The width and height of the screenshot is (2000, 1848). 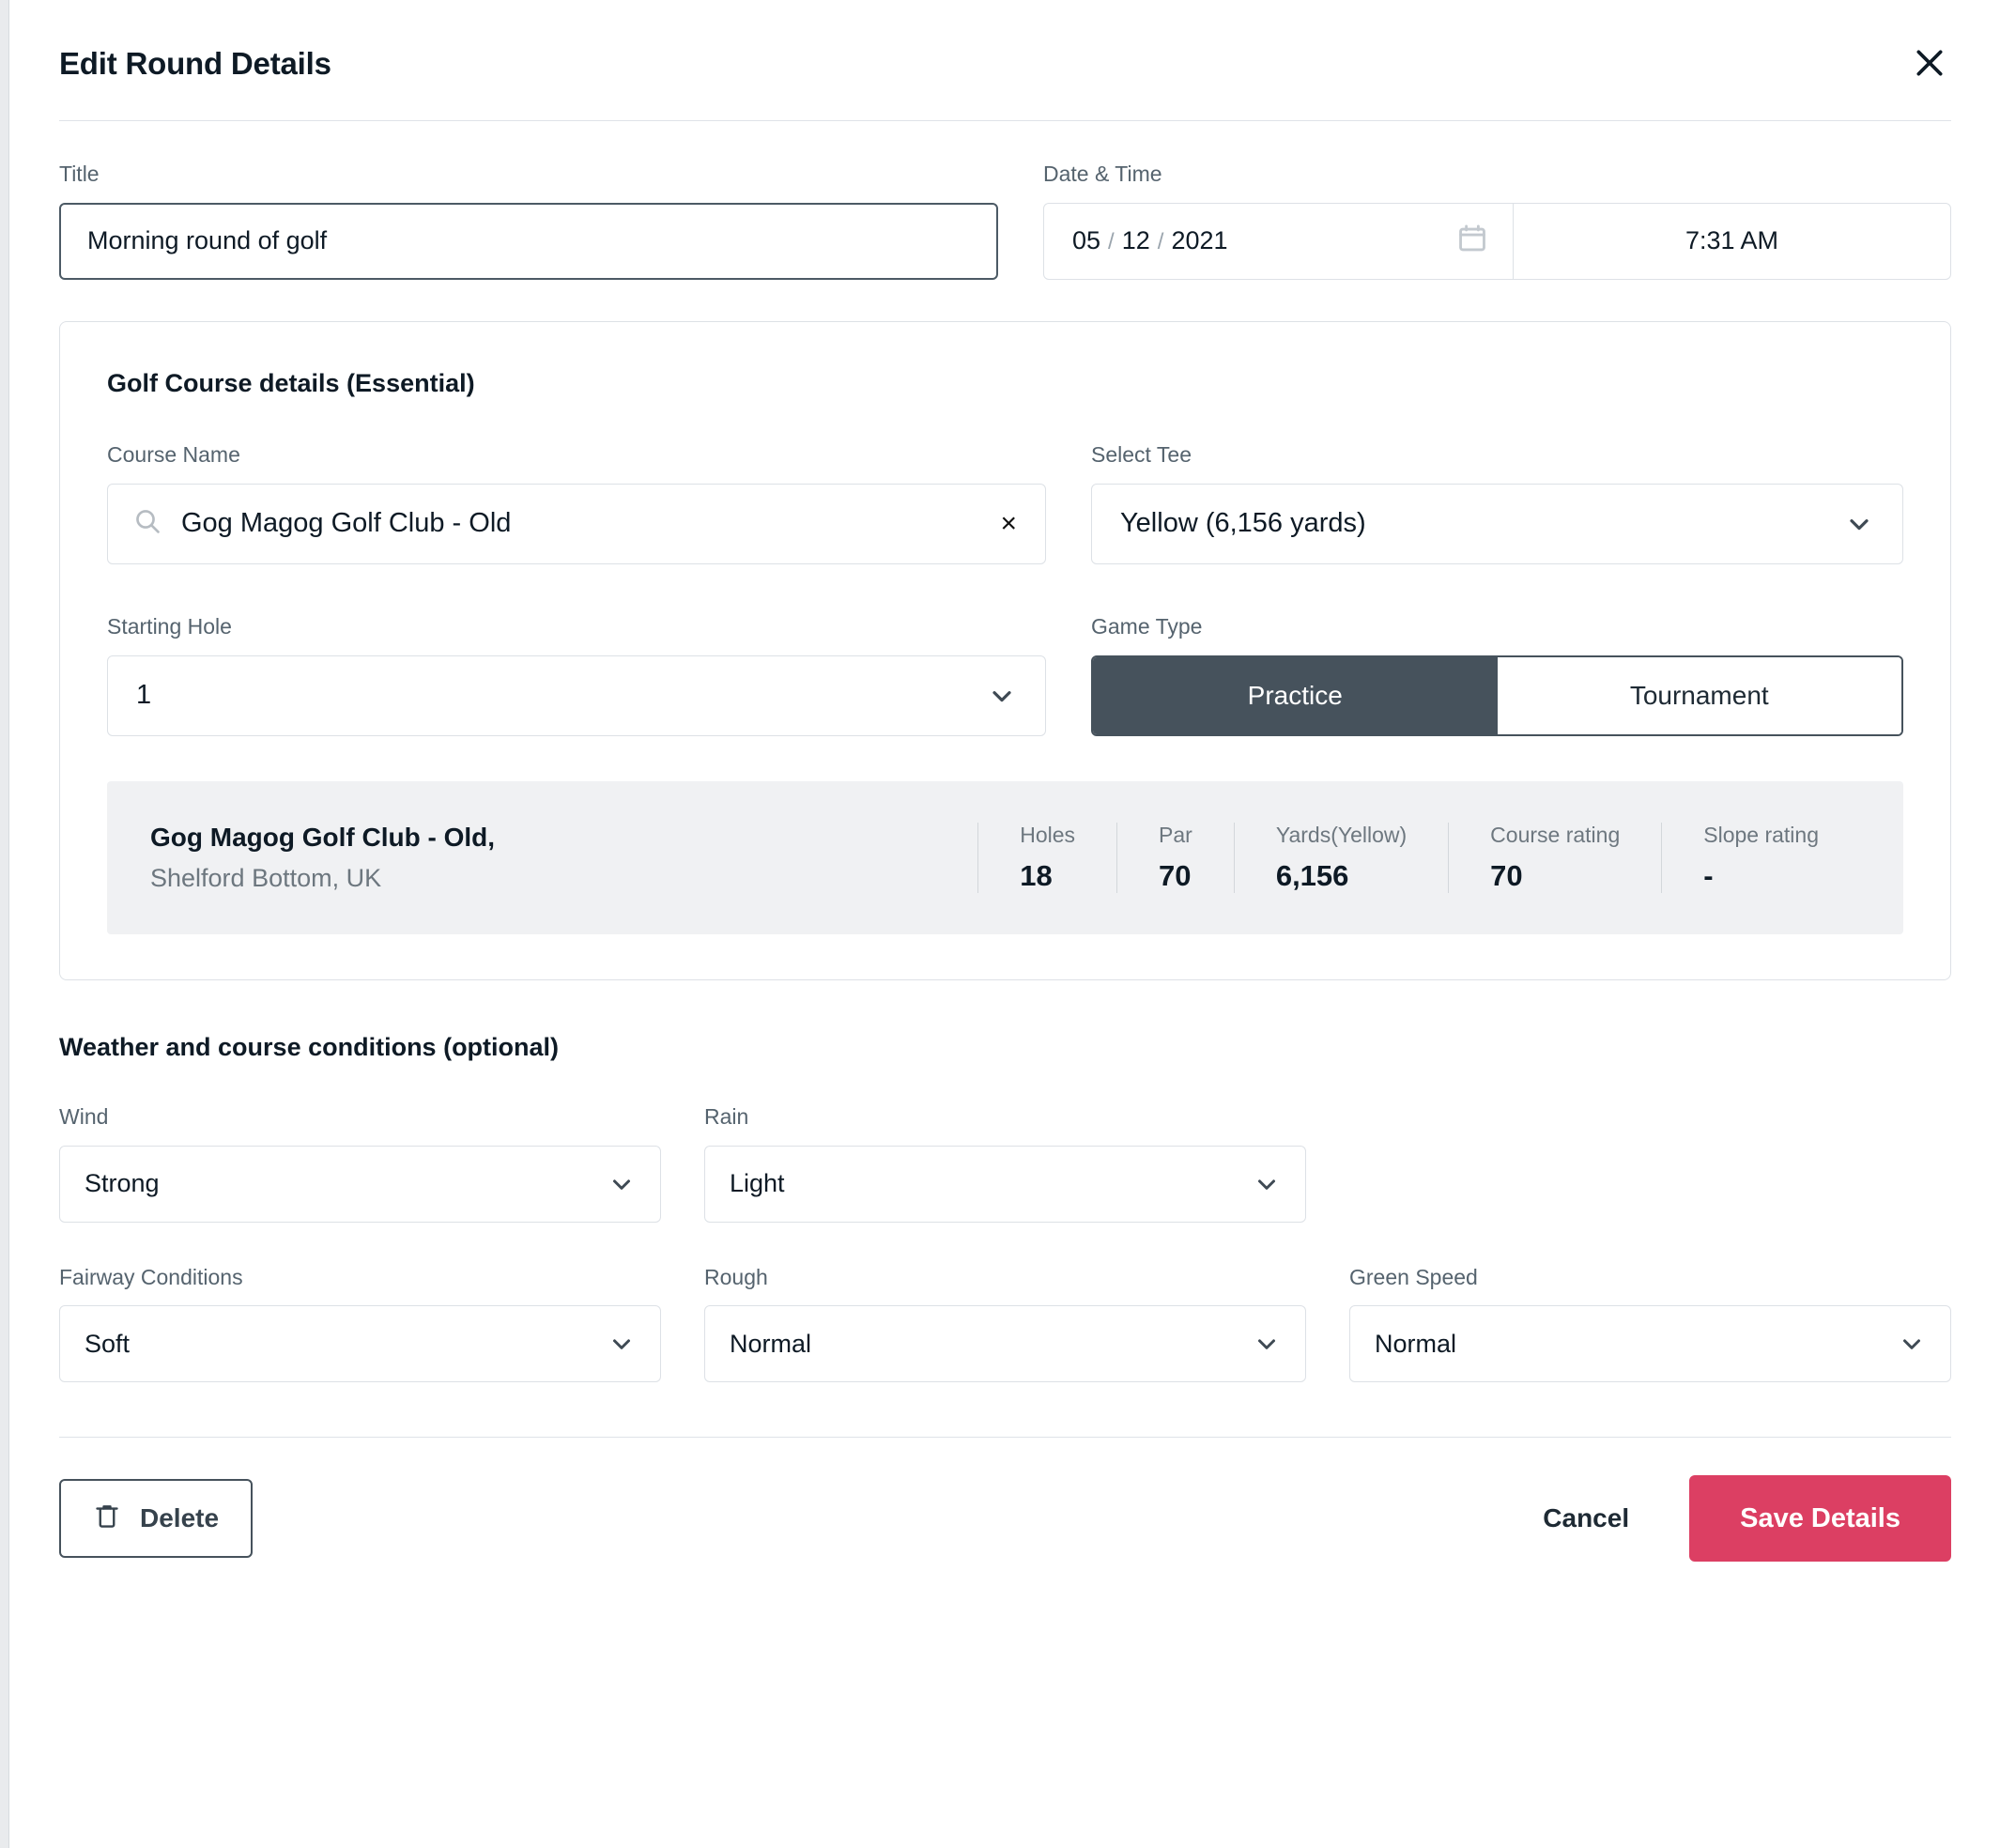 I want to click on starting-hole-value: 1, so click(x=144, y=695).